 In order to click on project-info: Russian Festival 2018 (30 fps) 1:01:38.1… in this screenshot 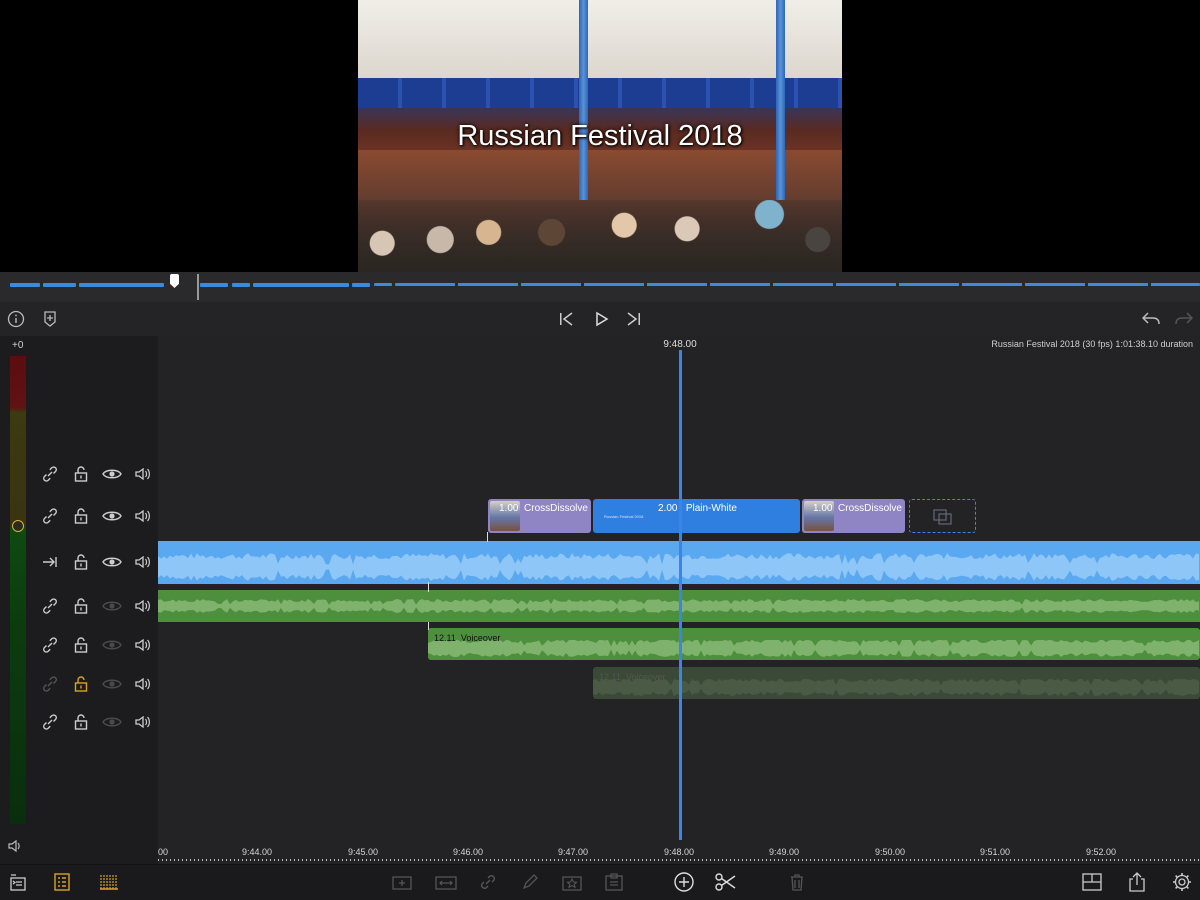, I will do `click(1092, 344)`.